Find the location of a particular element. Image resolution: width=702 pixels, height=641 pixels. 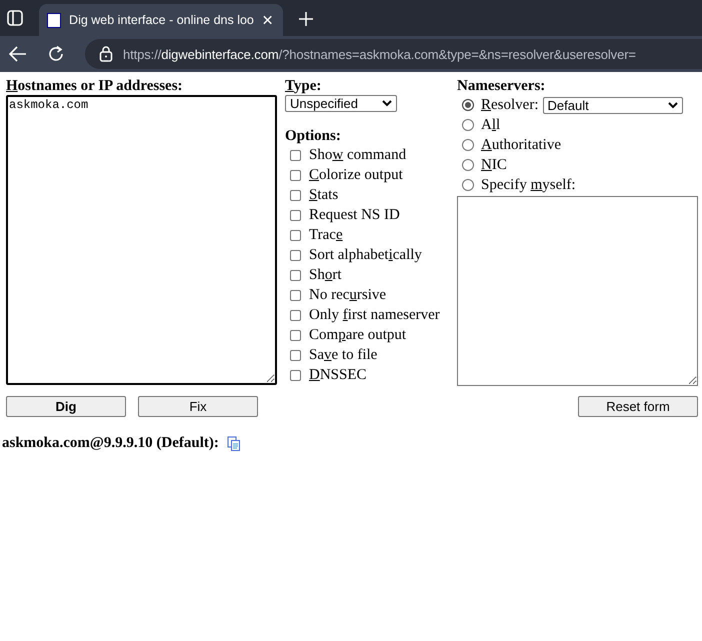

checkbox-label: Only first nameserver is located at coordinates (374, 315).